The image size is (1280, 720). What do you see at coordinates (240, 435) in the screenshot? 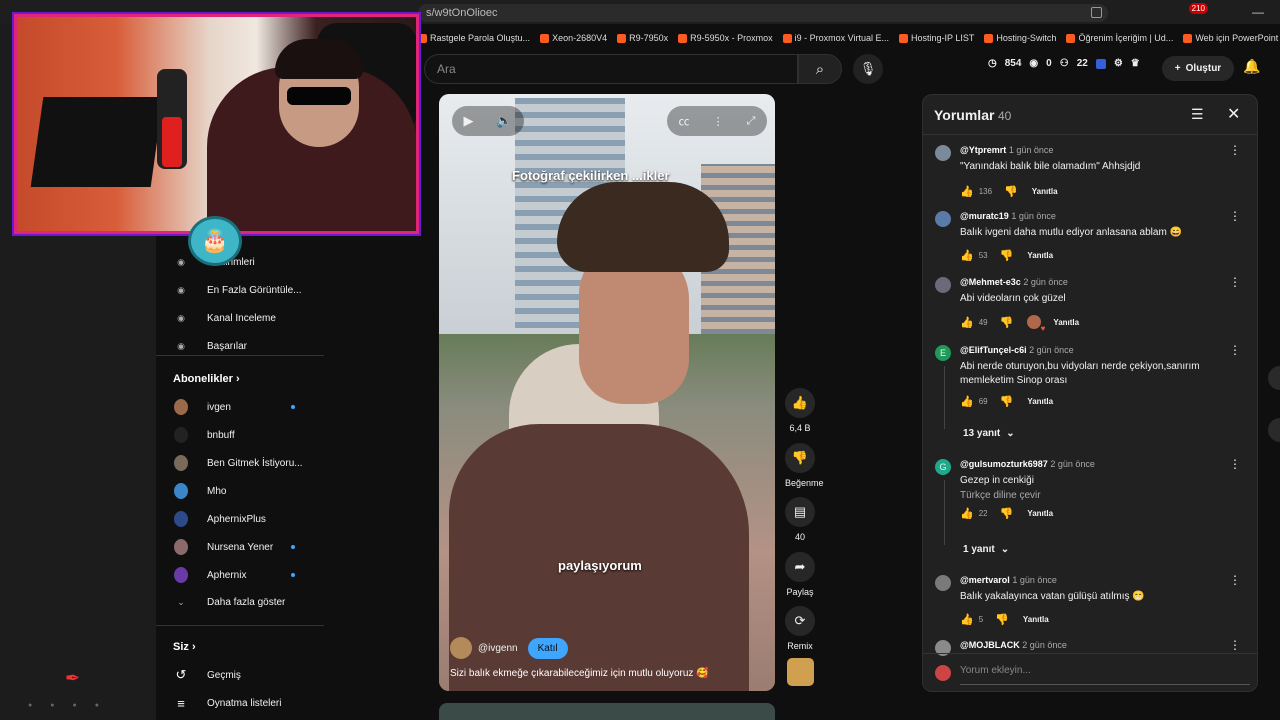
I see `sidebar-item-subscription: bnbuff` at bounding box center [240, 435].